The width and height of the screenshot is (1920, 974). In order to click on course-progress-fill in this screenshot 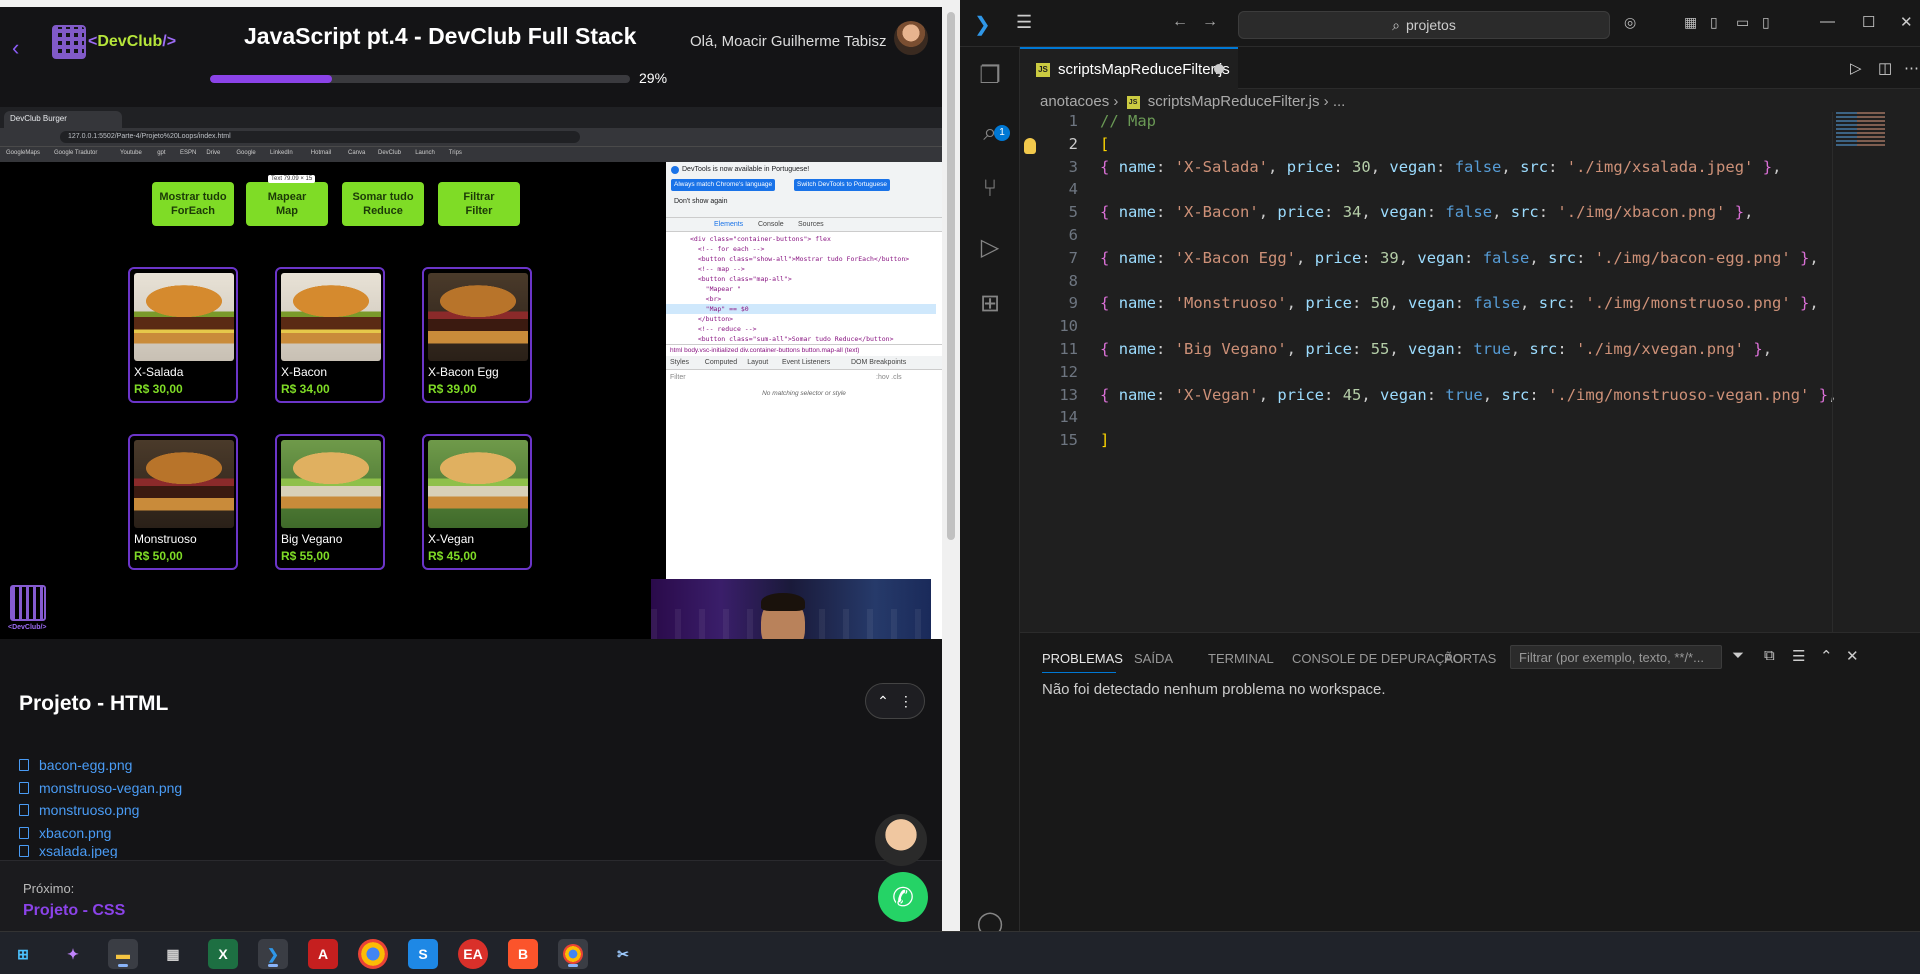, I will do `click(271, 79)`.